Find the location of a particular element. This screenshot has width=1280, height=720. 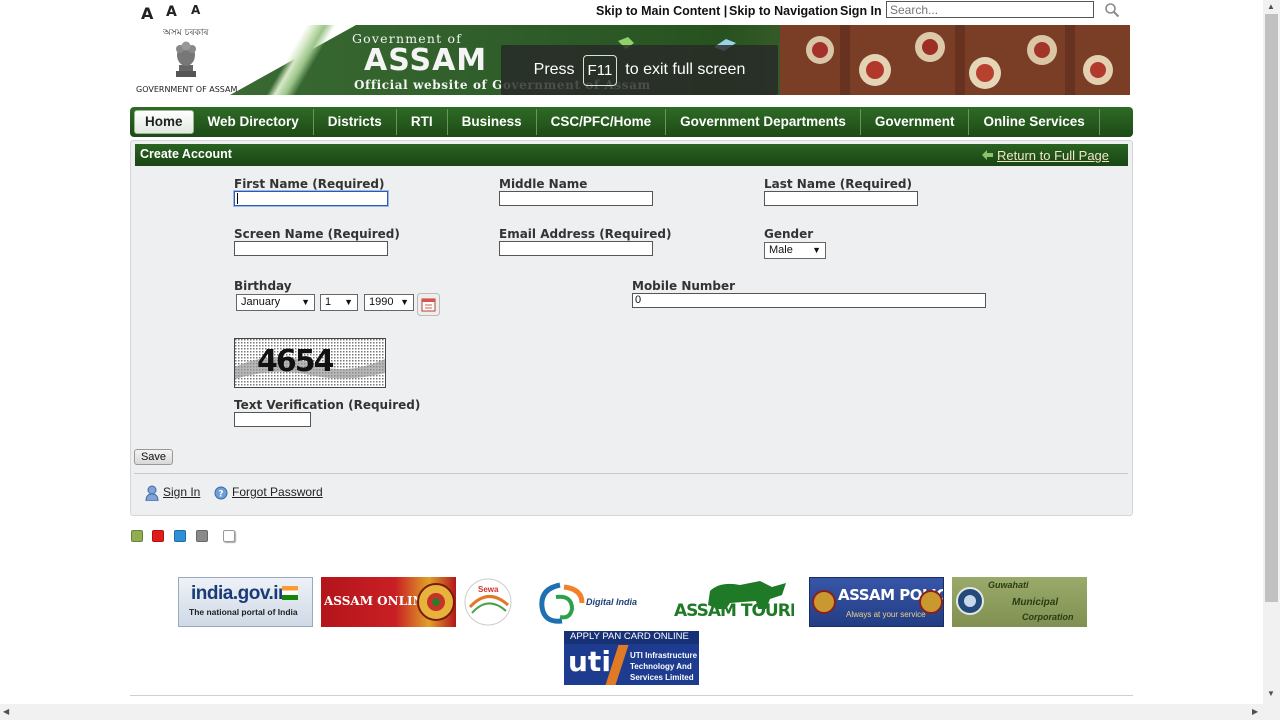

gmc-line-1: Guwahati is located at coordinates (1008, 585).